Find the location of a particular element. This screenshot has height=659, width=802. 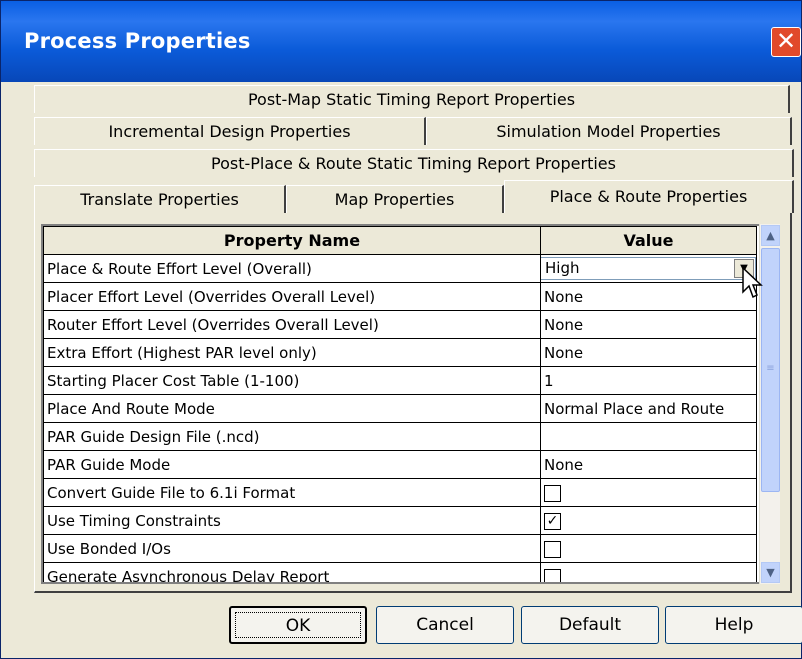

column-header-value: Value is located at coordinates (648, 240).